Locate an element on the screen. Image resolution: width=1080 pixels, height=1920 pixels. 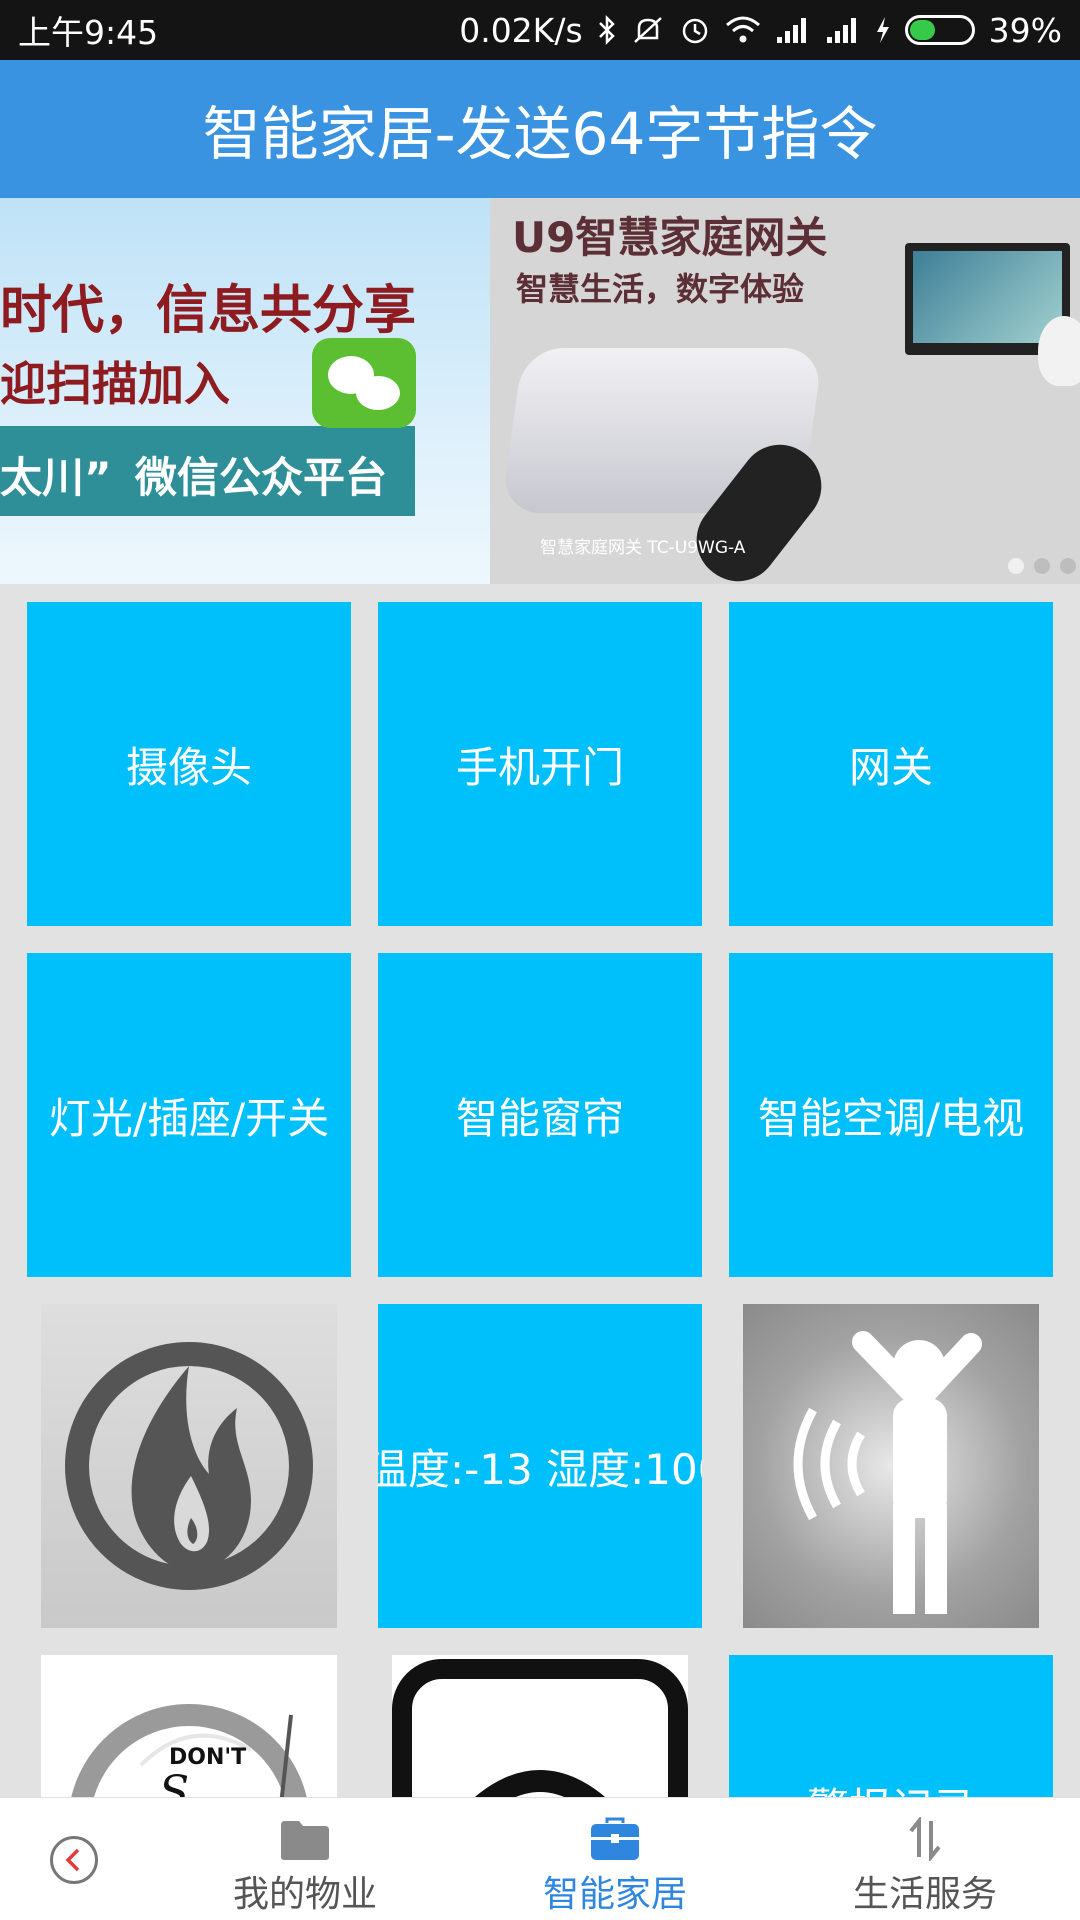
tile-light-label: 灯光/插座/开关 is located at coordinates (189, 1118).